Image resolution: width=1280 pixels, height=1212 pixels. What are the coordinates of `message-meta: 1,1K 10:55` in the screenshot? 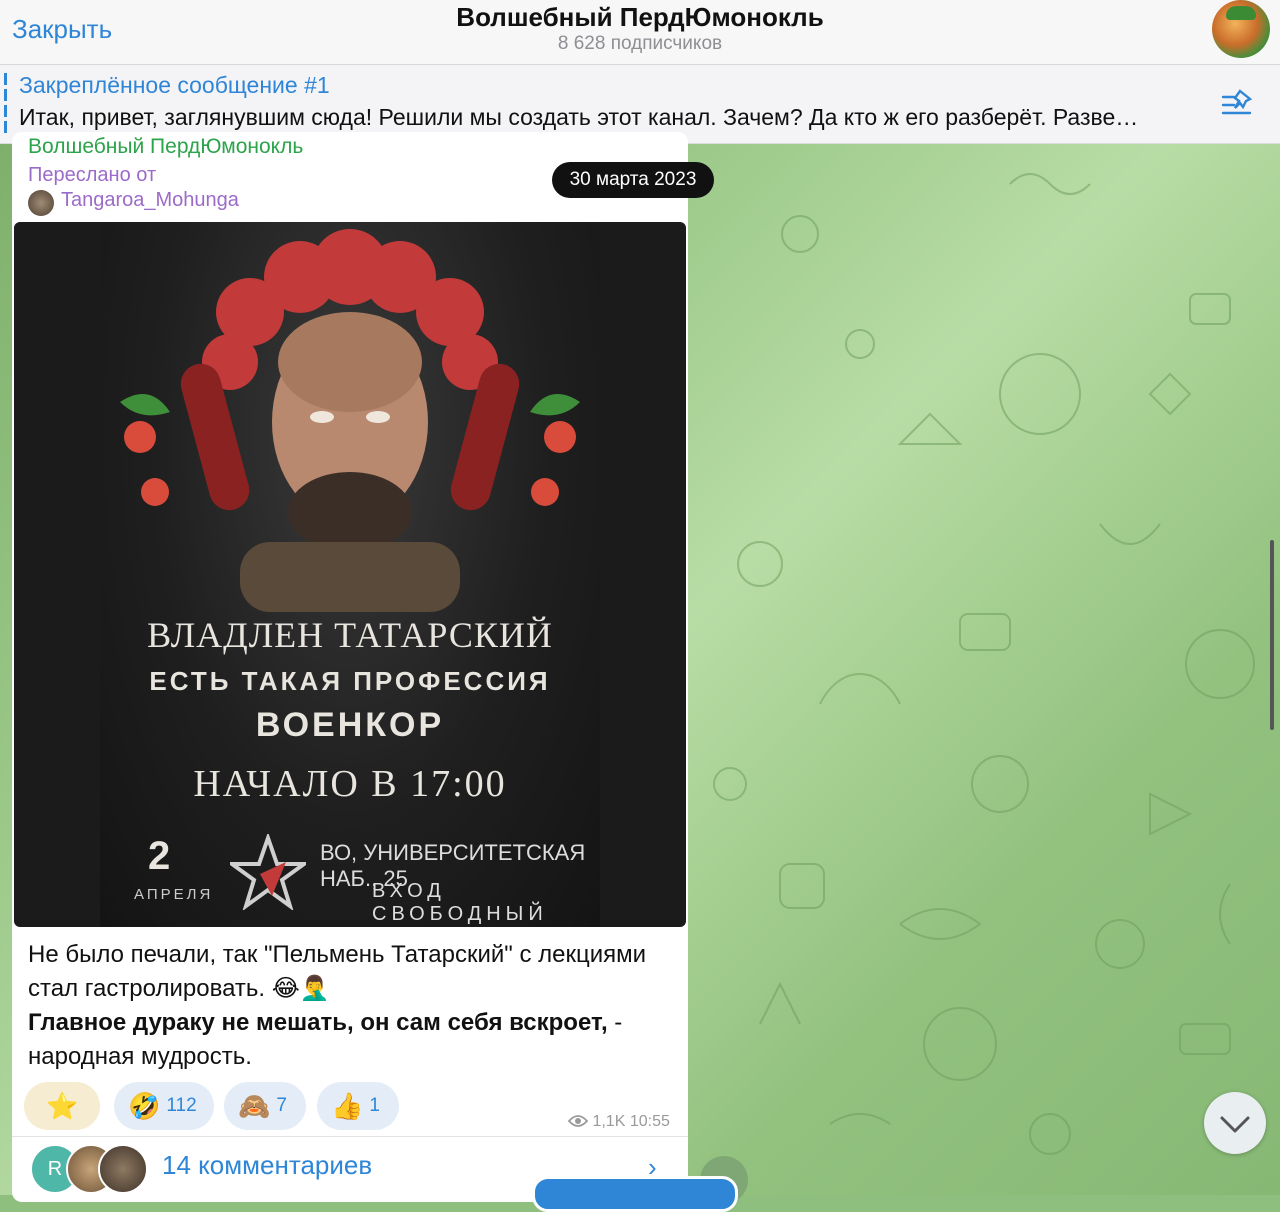 It's located at (618, 1122).